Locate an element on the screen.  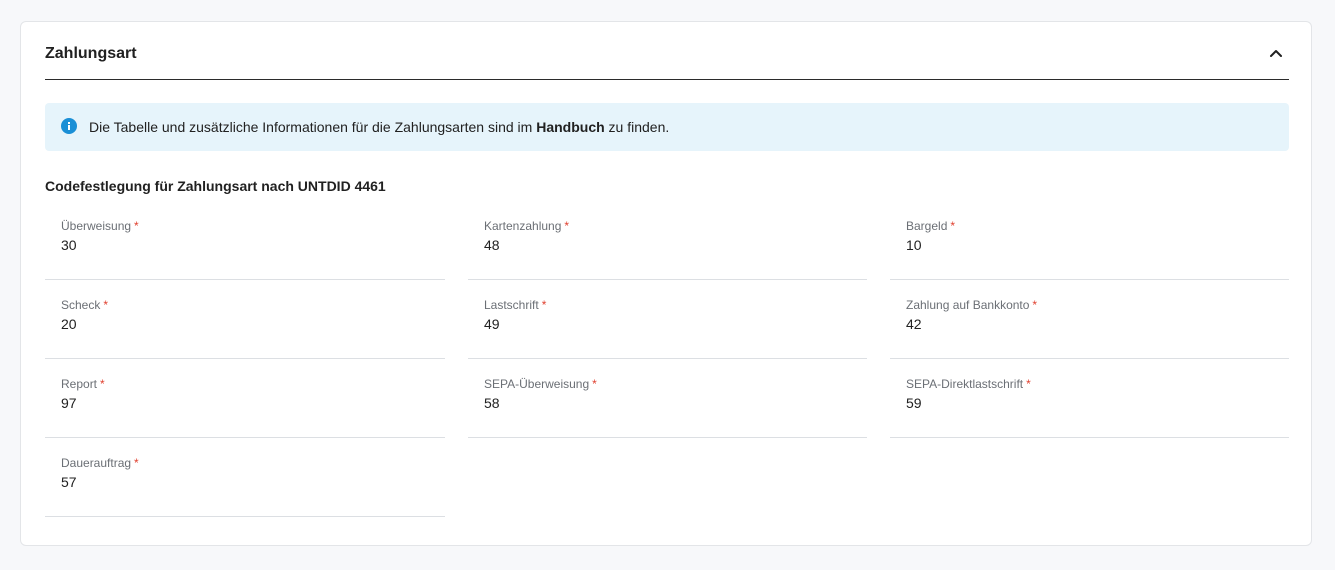
field-sepa-direktlastschrift: SEPA-Direktlastschrift * 59 is located at coordinates (1089, 407).